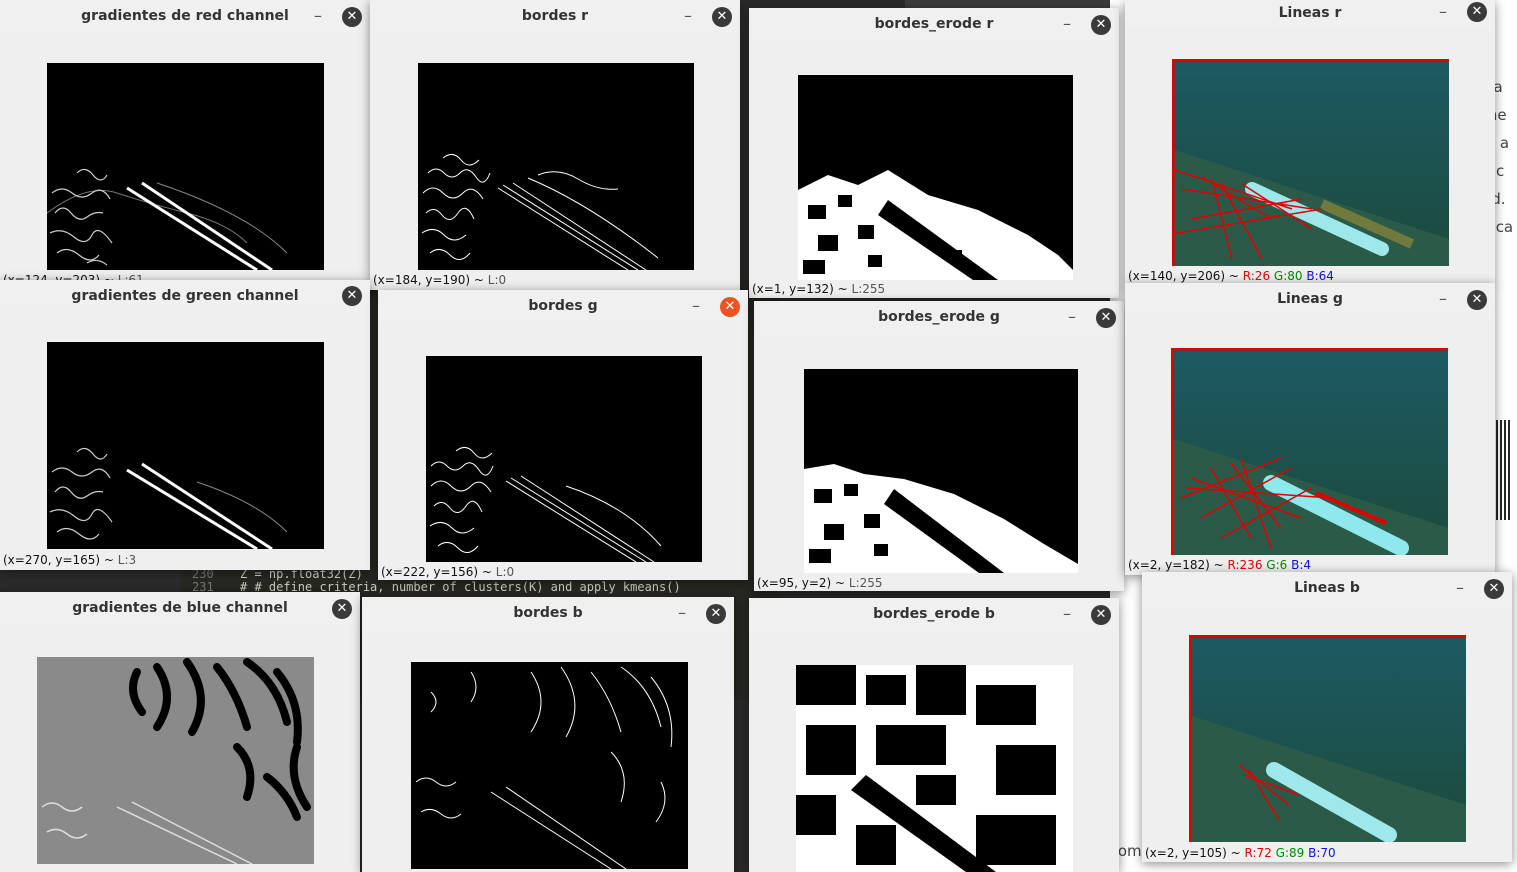  Describe the element at coordinates (563, 307) in the screenshot. I see `titlebar: bordes g – ✕` at that location.